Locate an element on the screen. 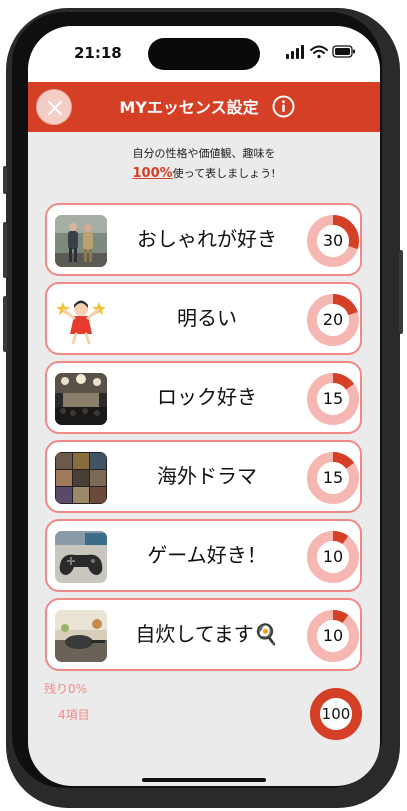  page-title-text: MYエッセンス設定 is located at coordinates (189, 107).